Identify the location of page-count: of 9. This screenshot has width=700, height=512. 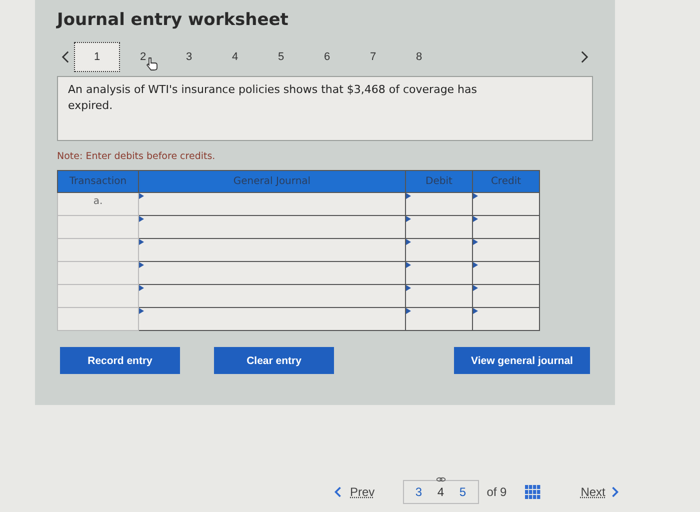
(496, 492).